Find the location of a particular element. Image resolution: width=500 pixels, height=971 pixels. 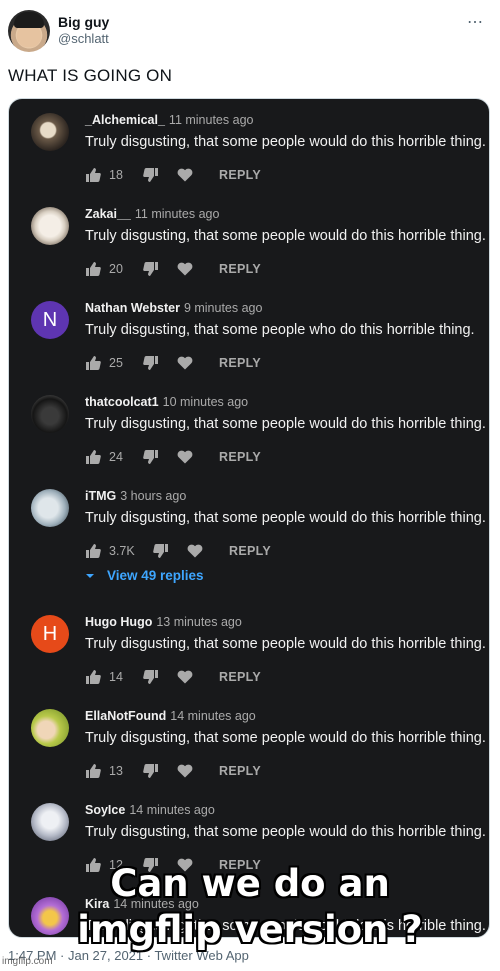

like-count: 18 is located at coordinates (116, 175).